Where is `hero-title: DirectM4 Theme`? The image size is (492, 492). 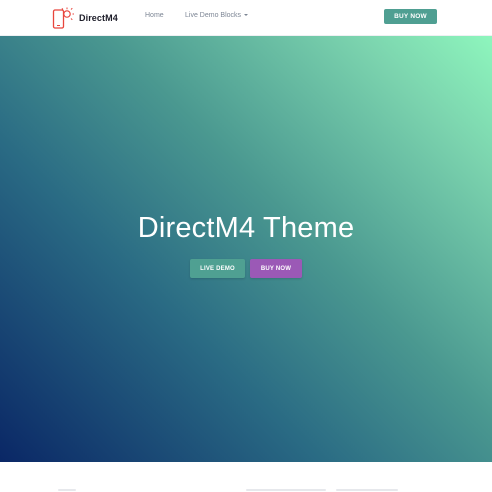 hero-title: DirectM4 Theme is located at coordinates (246, 228).